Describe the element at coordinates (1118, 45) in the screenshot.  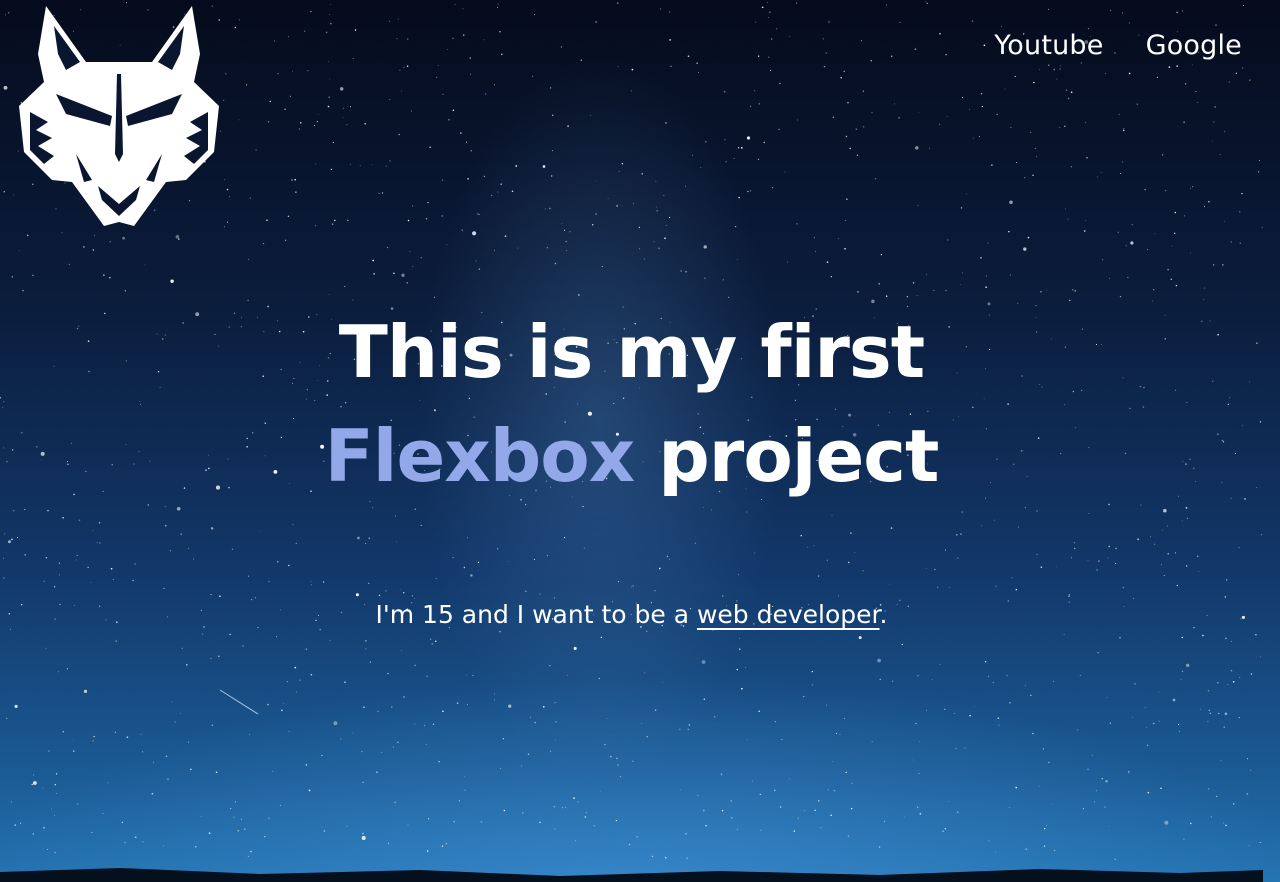
I see `top-nav: Youtube Google` at that location.